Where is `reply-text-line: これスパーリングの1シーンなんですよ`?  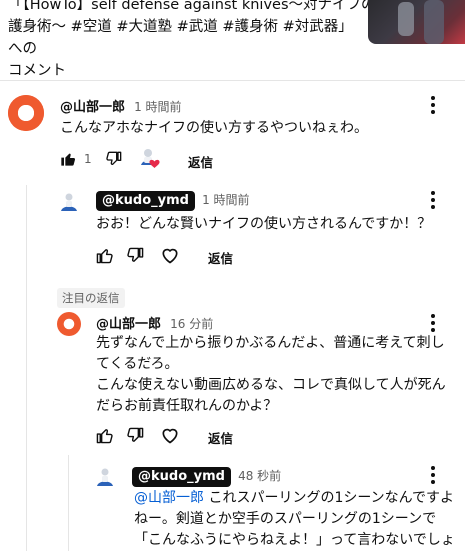
reply-text-line: これスパーリングの1シーンなんですよ is located at coordinates (329, 498).